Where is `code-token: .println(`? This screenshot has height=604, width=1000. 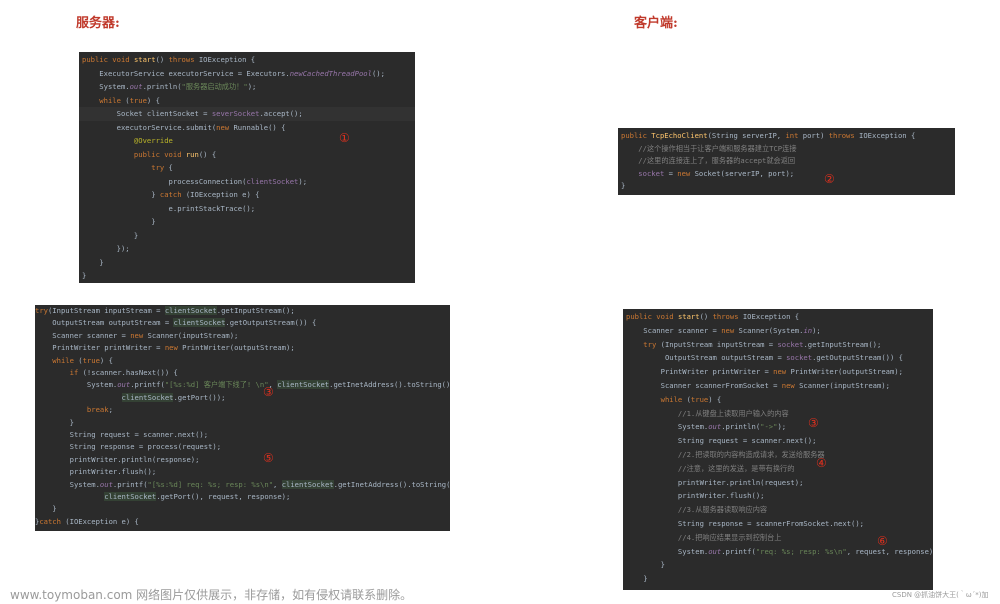 code-token: .println( is located at coordinates (741, 427).